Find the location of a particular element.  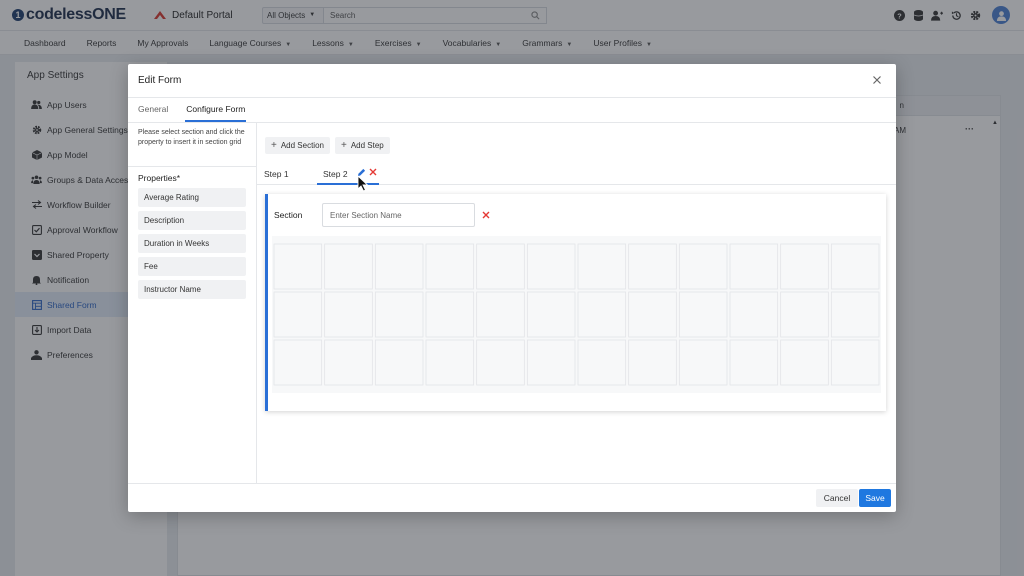

dialog-tabs: General Configure Form is located at coordinates (512, 110).